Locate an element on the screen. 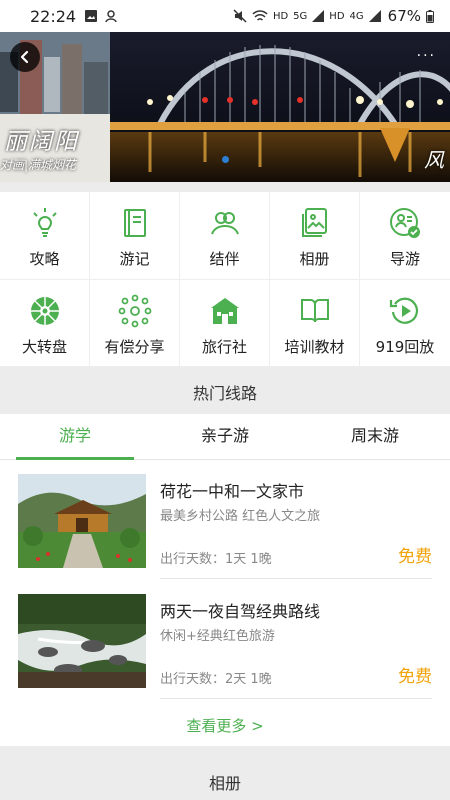 The height and width of the screenshot is (800, 450). banner-subtitle: 对画|满城烟花 is located at coordinates (38, 165).